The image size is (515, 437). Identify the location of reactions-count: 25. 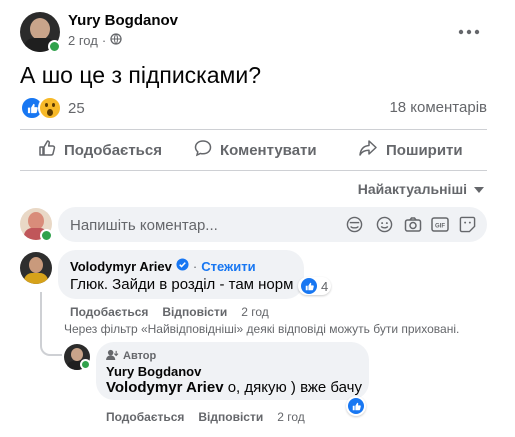
(76, 108).